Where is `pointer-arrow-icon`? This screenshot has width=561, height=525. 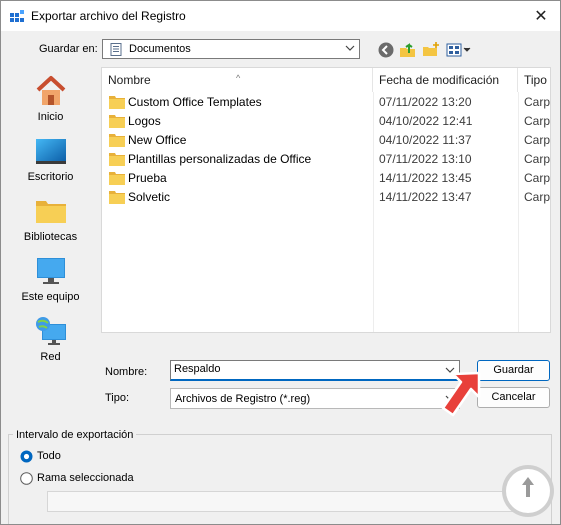 pointer-arrow-icon is located at coordinates (461, 394).